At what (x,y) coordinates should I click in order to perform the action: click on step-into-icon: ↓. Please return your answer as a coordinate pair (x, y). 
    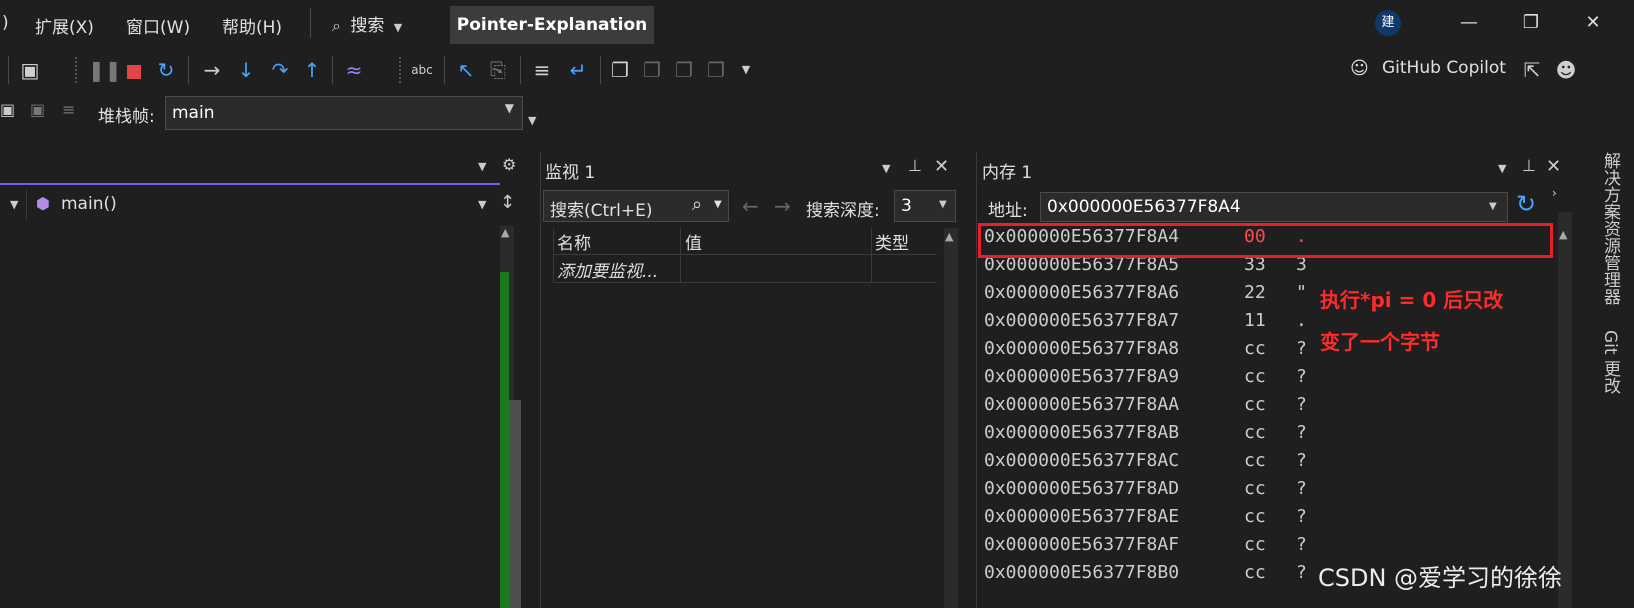
    Looking at the image, I should click on (246, 70).